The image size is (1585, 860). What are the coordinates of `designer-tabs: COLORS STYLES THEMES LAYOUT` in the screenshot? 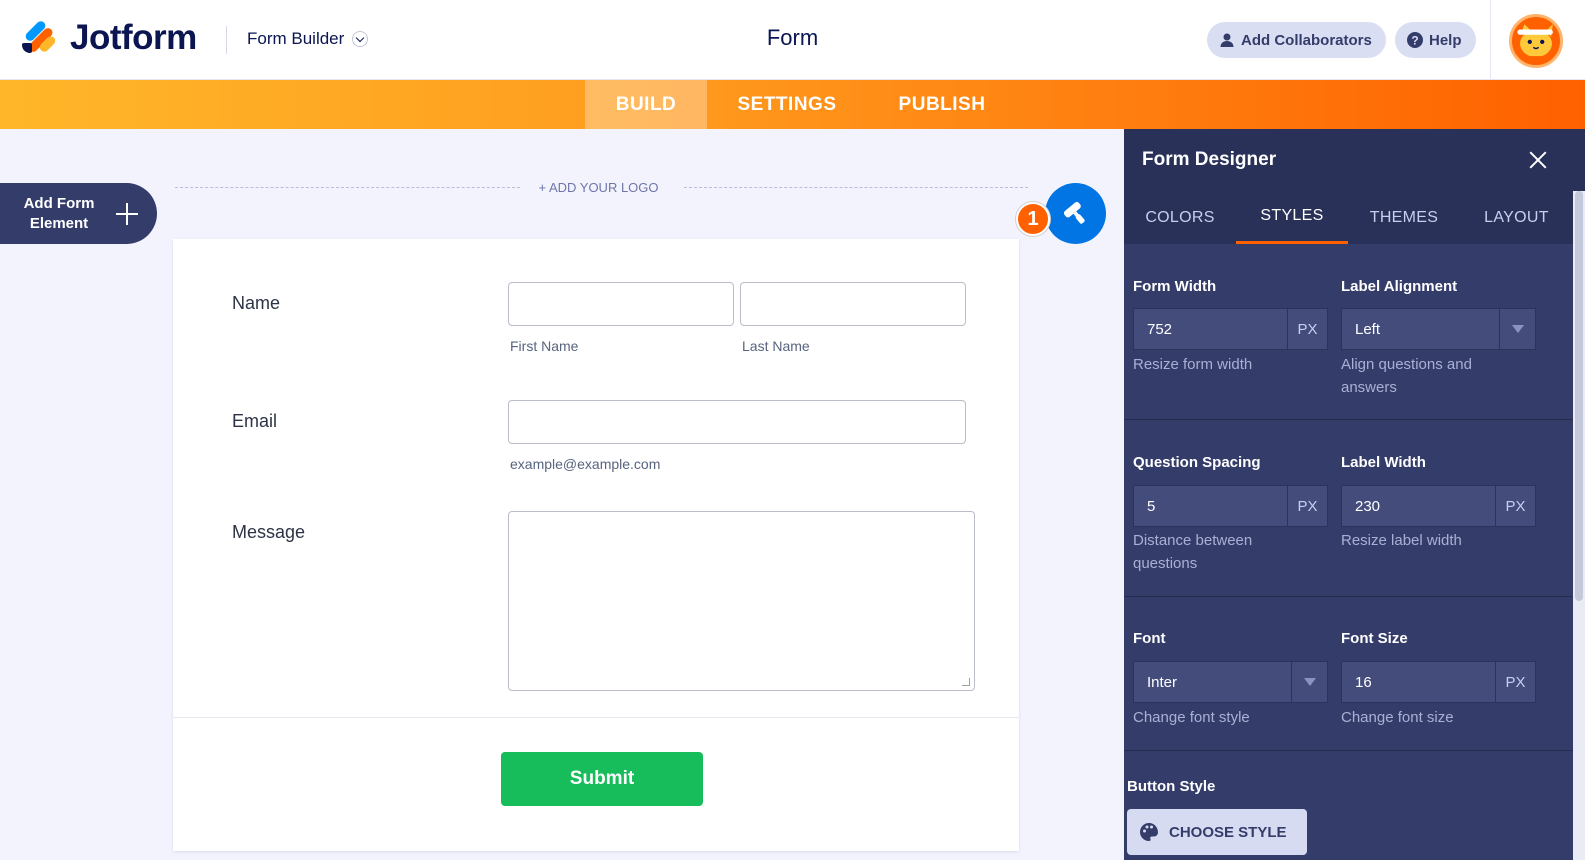 It's located at (1348, 217).